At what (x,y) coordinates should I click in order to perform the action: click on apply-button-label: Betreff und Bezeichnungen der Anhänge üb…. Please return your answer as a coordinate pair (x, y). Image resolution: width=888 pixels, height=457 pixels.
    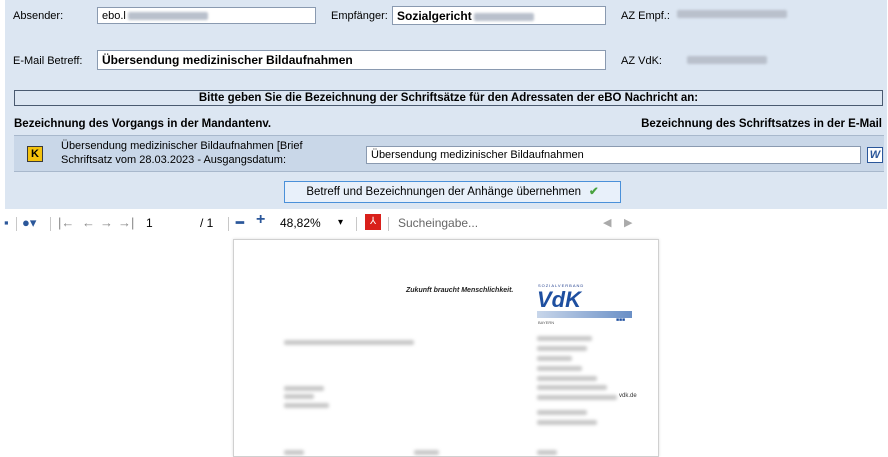
    Looking at the image, I should click on (444, 192).